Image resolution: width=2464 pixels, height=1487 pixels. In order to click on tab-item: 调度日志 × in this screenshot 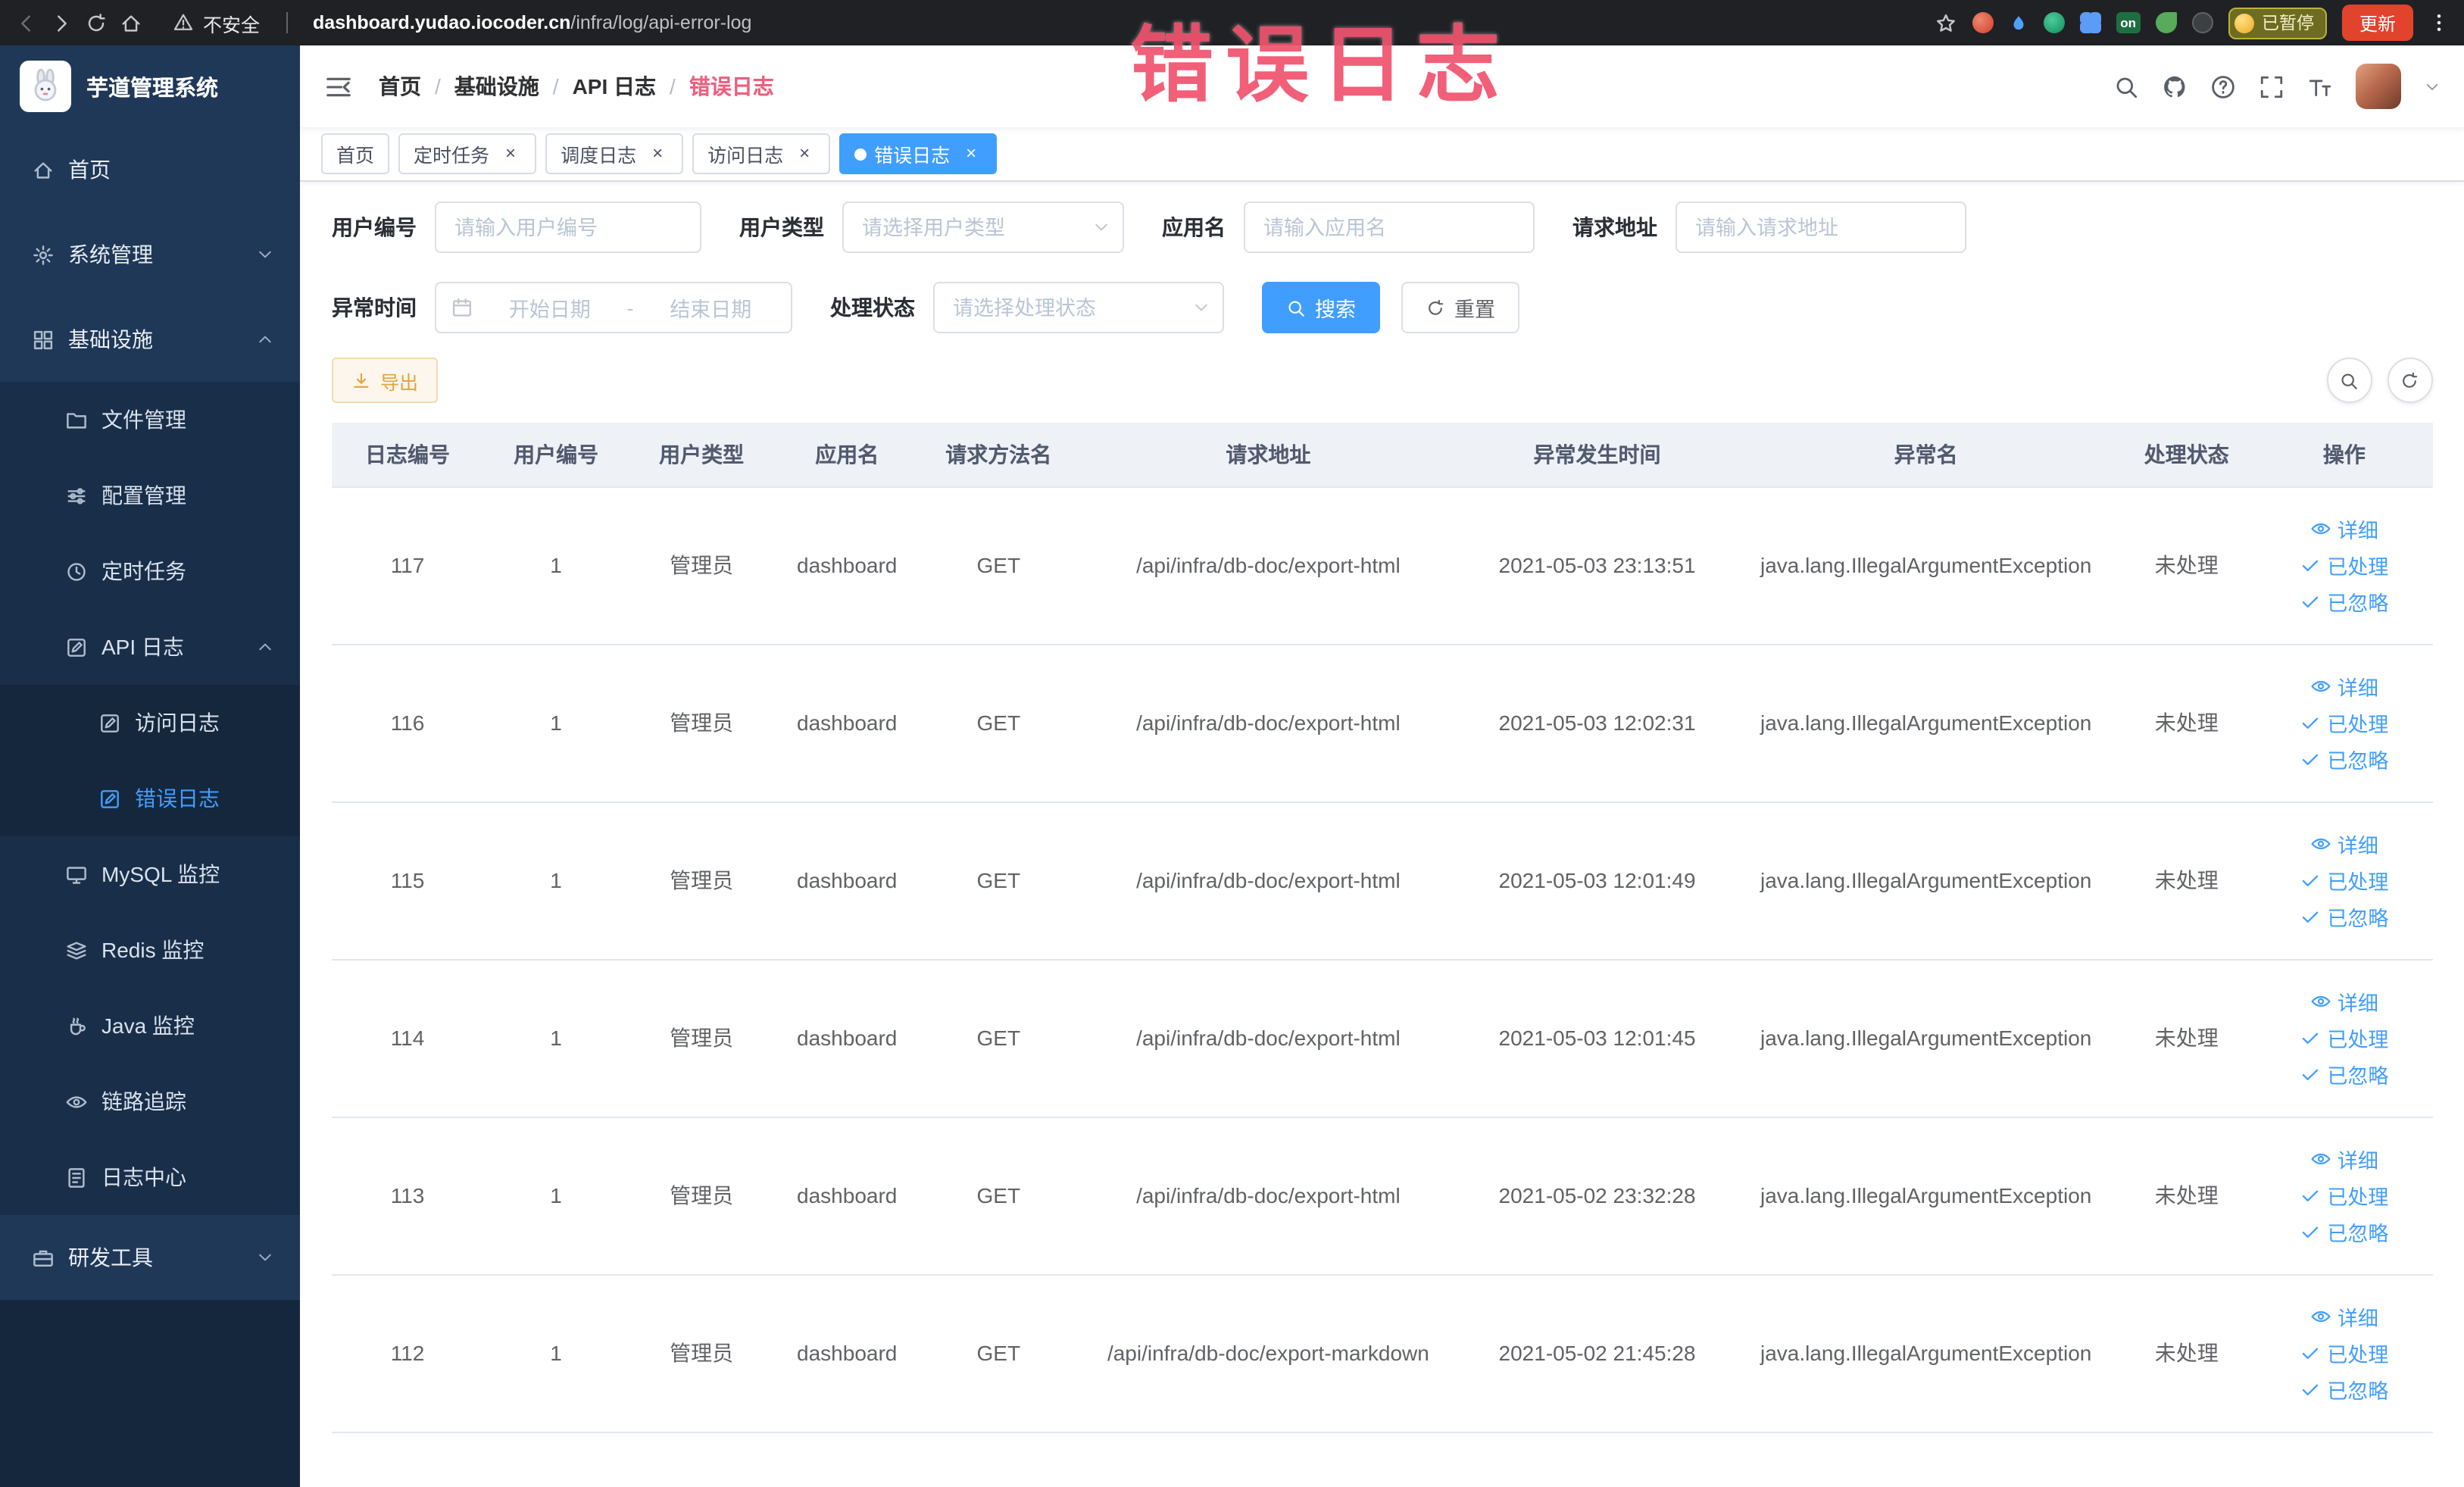, I will do `click(614, 153)`.